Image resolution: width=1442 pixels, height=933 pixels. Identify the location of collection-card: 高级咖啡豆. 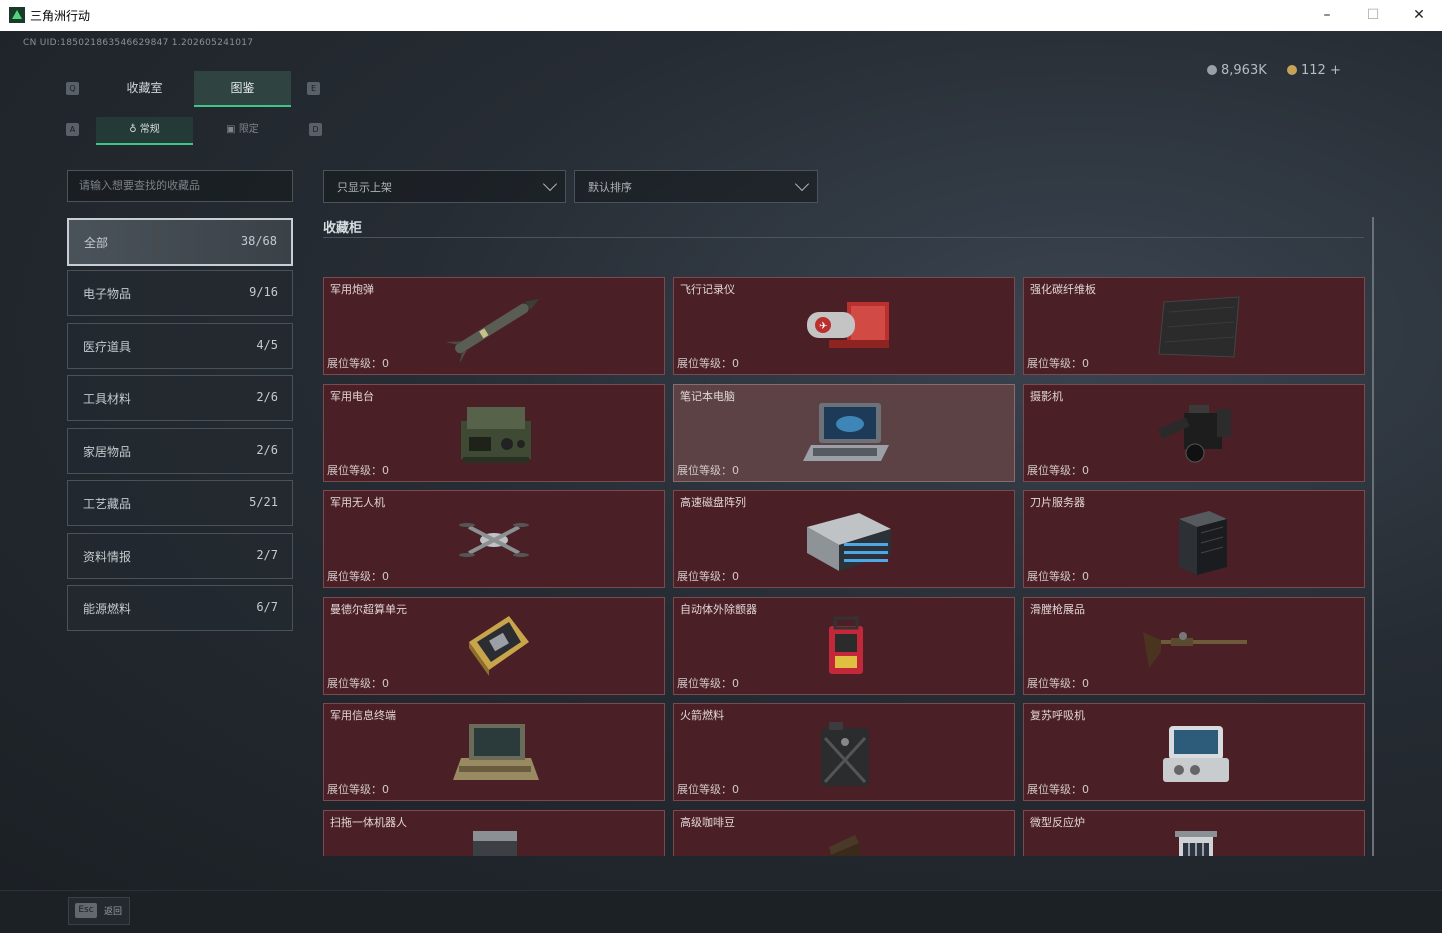
(844, 833).